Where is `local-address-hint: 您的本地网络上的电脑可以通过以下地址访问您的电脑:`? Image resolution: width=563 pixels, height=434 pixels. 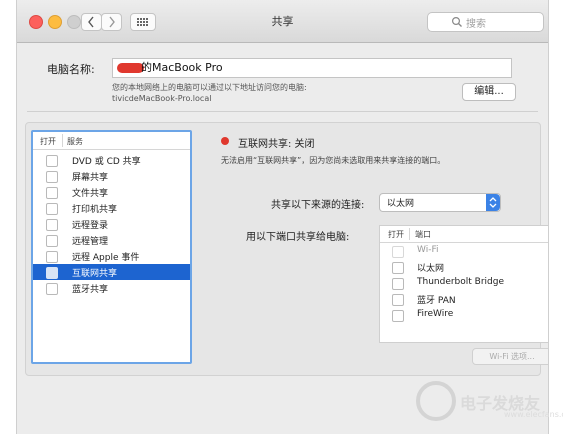
local-address-hint: 您的本地网络上的电脑可以通过以下地址访问您的电脑: is located at coordinates (209, 87).